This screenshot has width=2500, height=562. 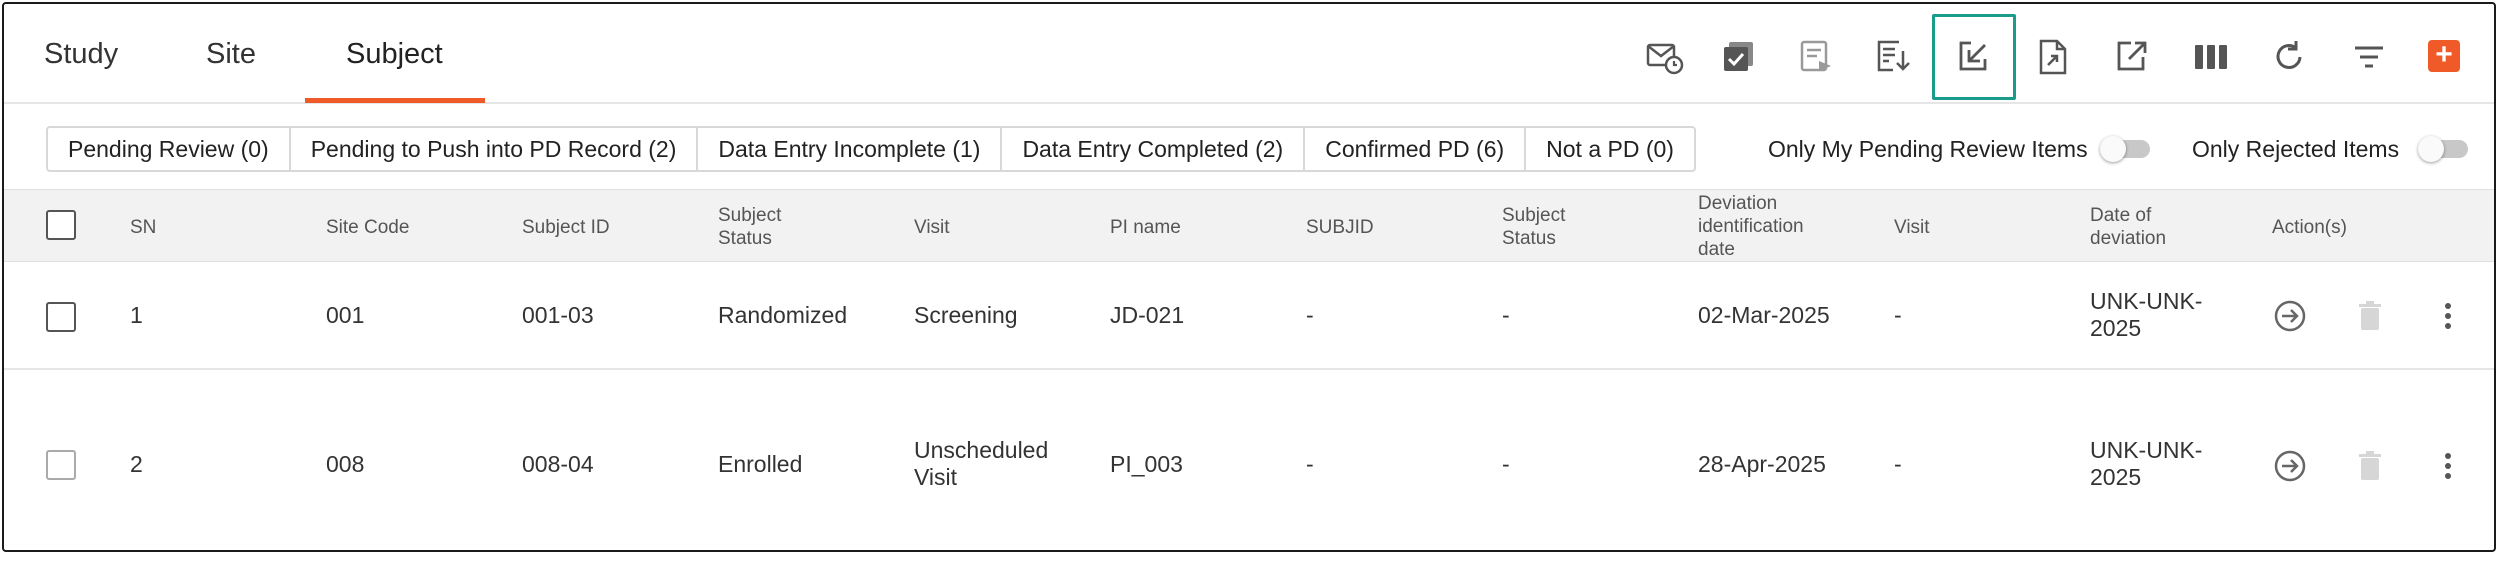 I want to click on checklist-icon, so click(x=1739, y=57).